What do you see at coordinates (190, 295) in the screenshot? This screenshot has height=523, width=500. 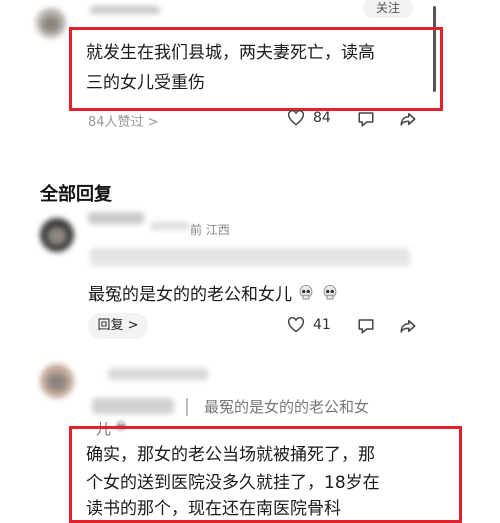 I see `reply-text-content: 最冤的是女的的老公和女儿` at bounding box center [190, 295].